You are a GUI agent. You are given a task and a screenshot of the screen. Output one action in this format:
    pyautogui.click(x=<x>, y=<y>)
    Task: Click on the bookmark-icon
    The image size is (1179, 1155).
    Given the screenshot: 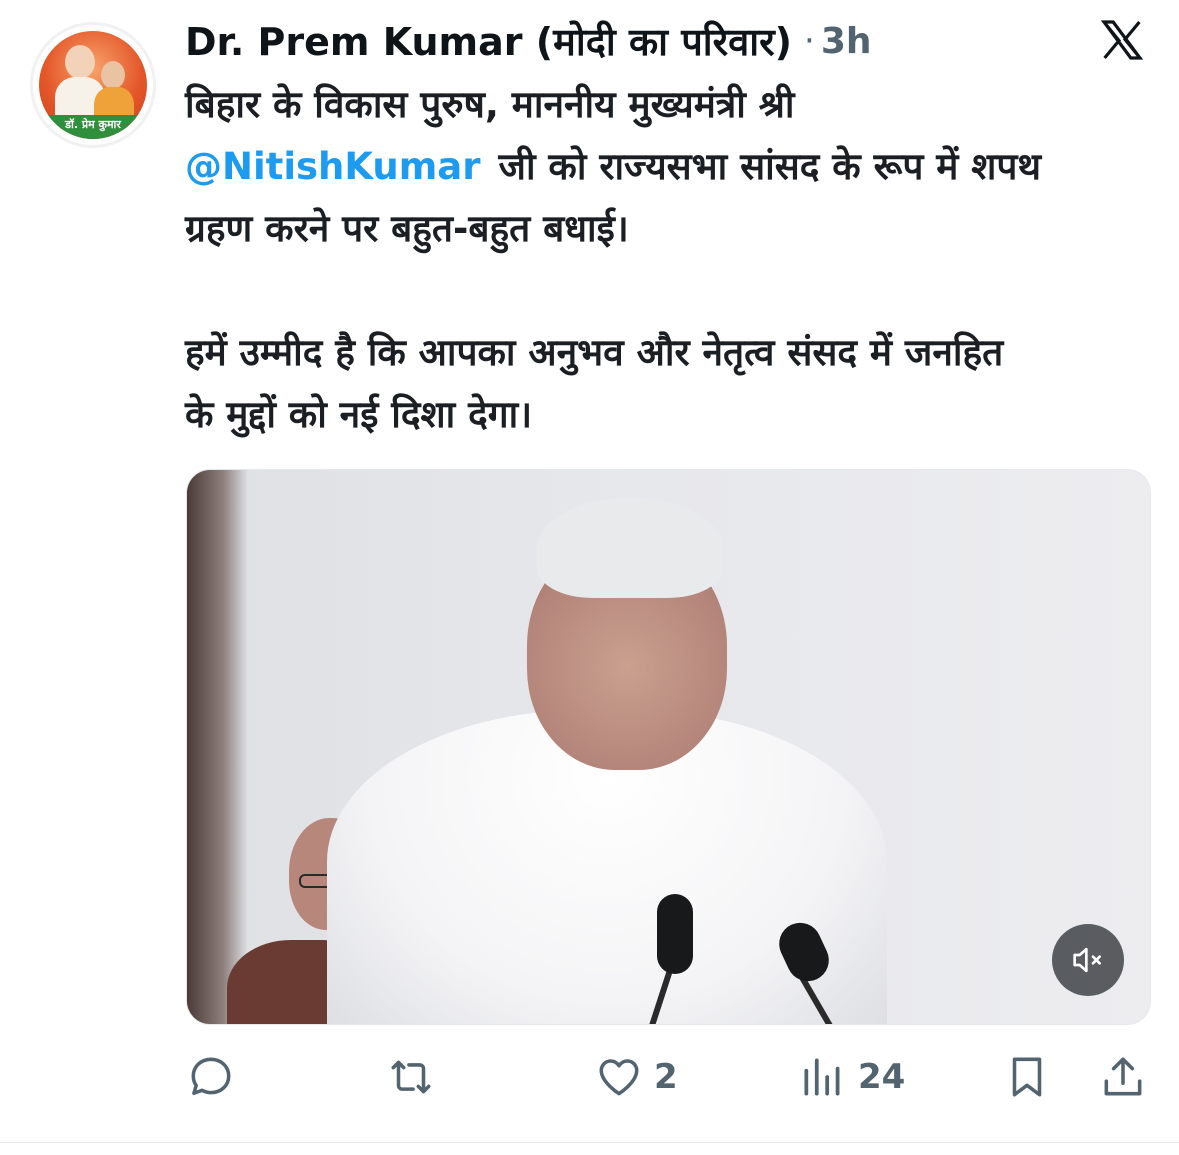 What is the action you would take?
    pyautogui.click(x=1027, y=1077)
    